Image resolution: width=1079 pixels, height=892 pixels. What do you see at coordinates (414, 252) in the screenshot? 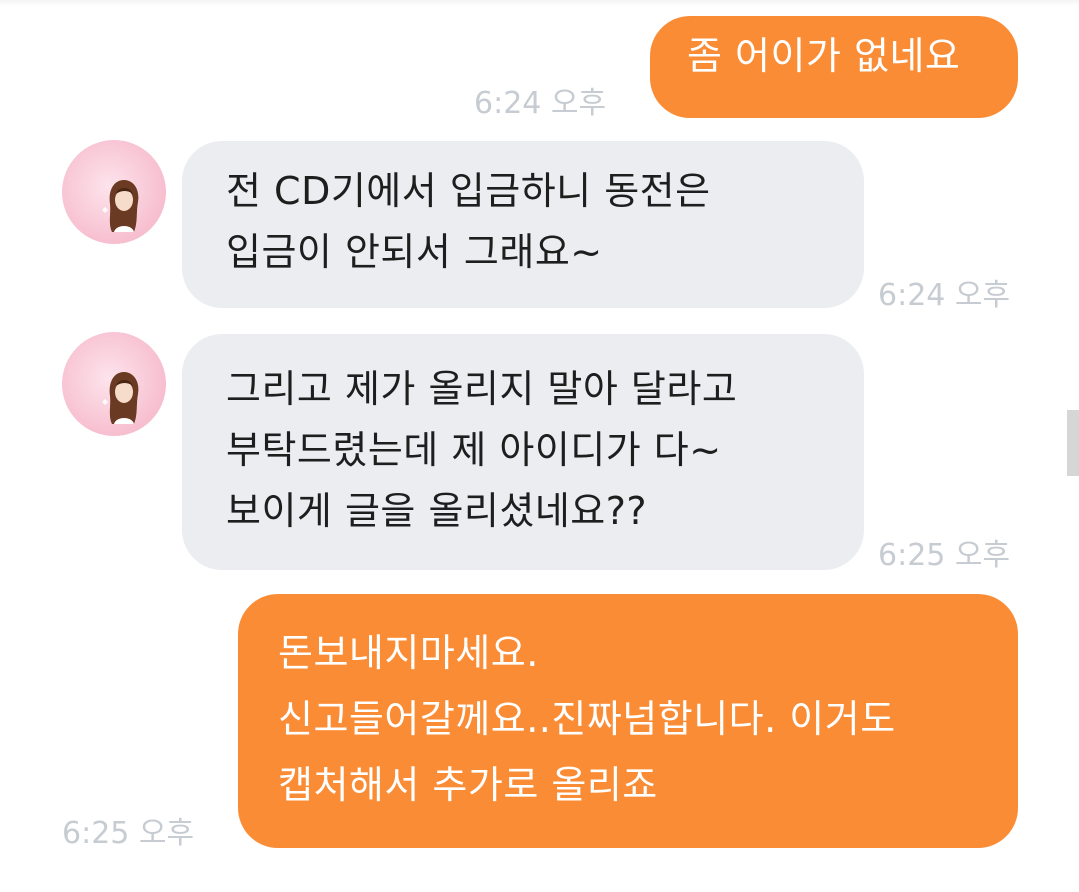
I see `message-text-line: 입금이 안되서 그래요~` at bounding box center [414, 252].